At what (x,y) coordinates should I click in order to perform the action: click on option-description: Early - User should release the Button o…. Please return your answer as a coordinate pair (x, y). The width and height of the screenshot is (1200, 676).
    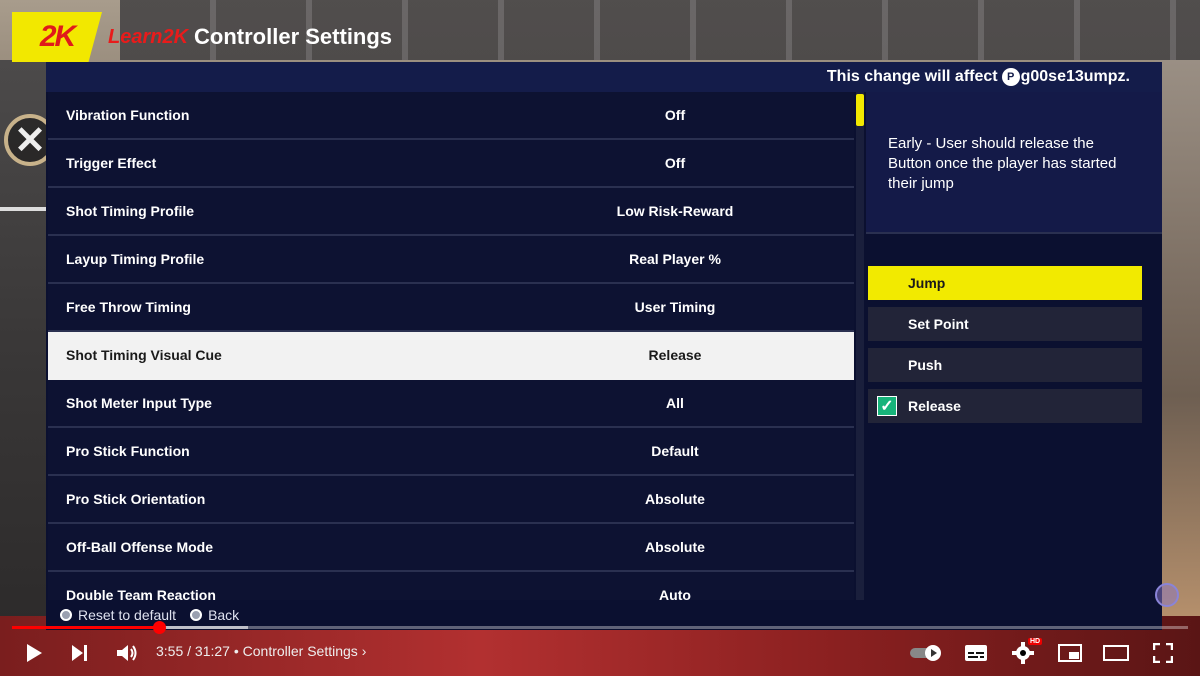
    Looking at the image, I should click on (1014, 163).